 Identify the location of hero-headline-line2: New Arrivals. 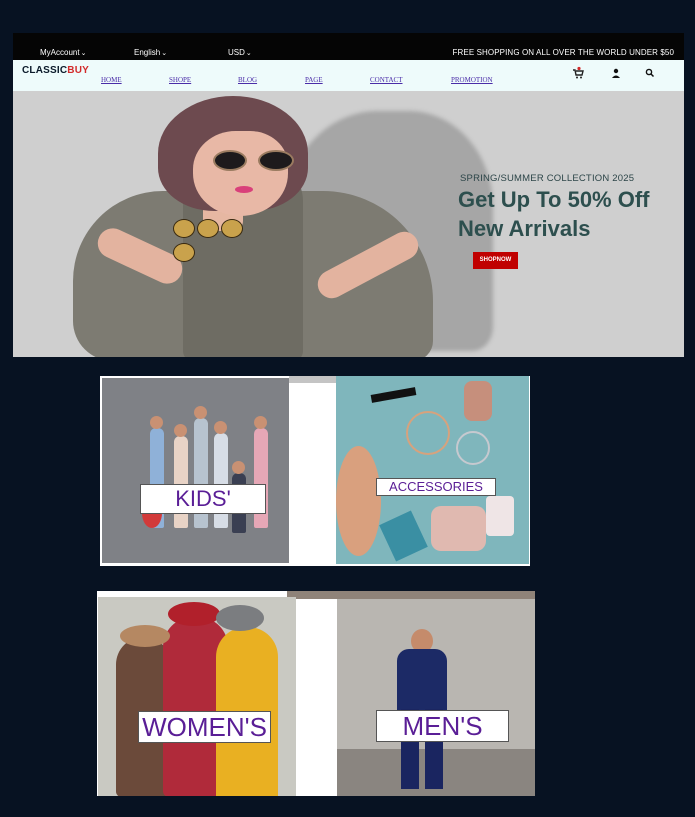
(524, 228).